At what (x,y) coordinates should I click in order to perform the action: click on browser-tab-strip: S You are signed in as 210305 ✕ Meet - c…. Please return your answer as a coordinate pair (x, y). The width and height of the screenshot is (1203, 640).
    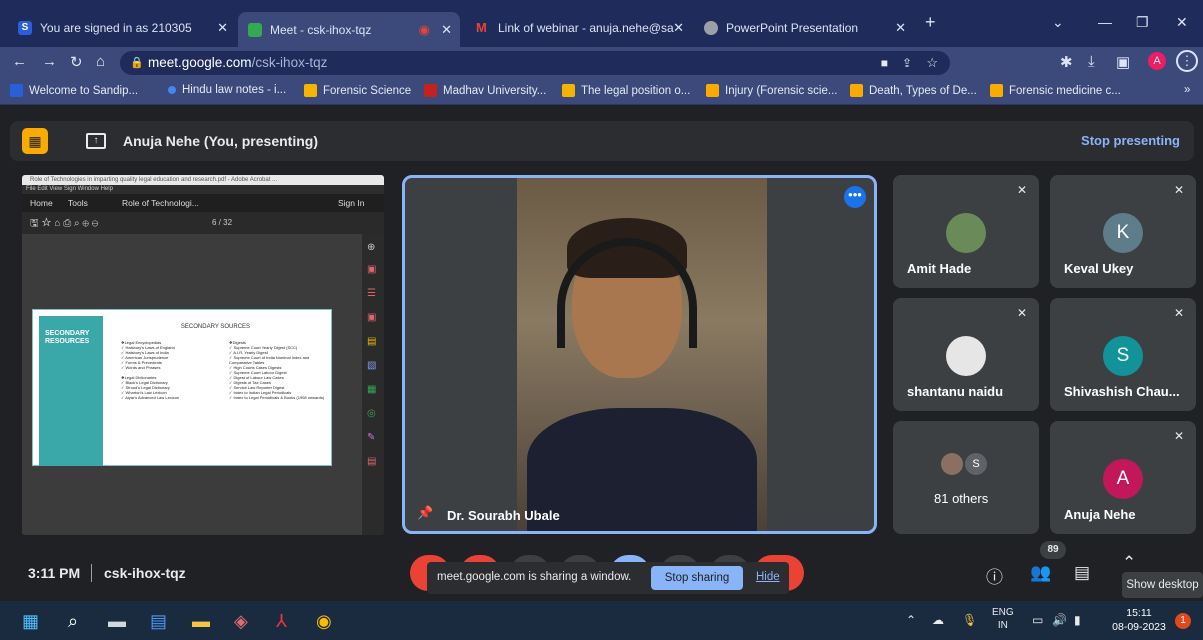
    Looking at the image, I should click on (601, 23).